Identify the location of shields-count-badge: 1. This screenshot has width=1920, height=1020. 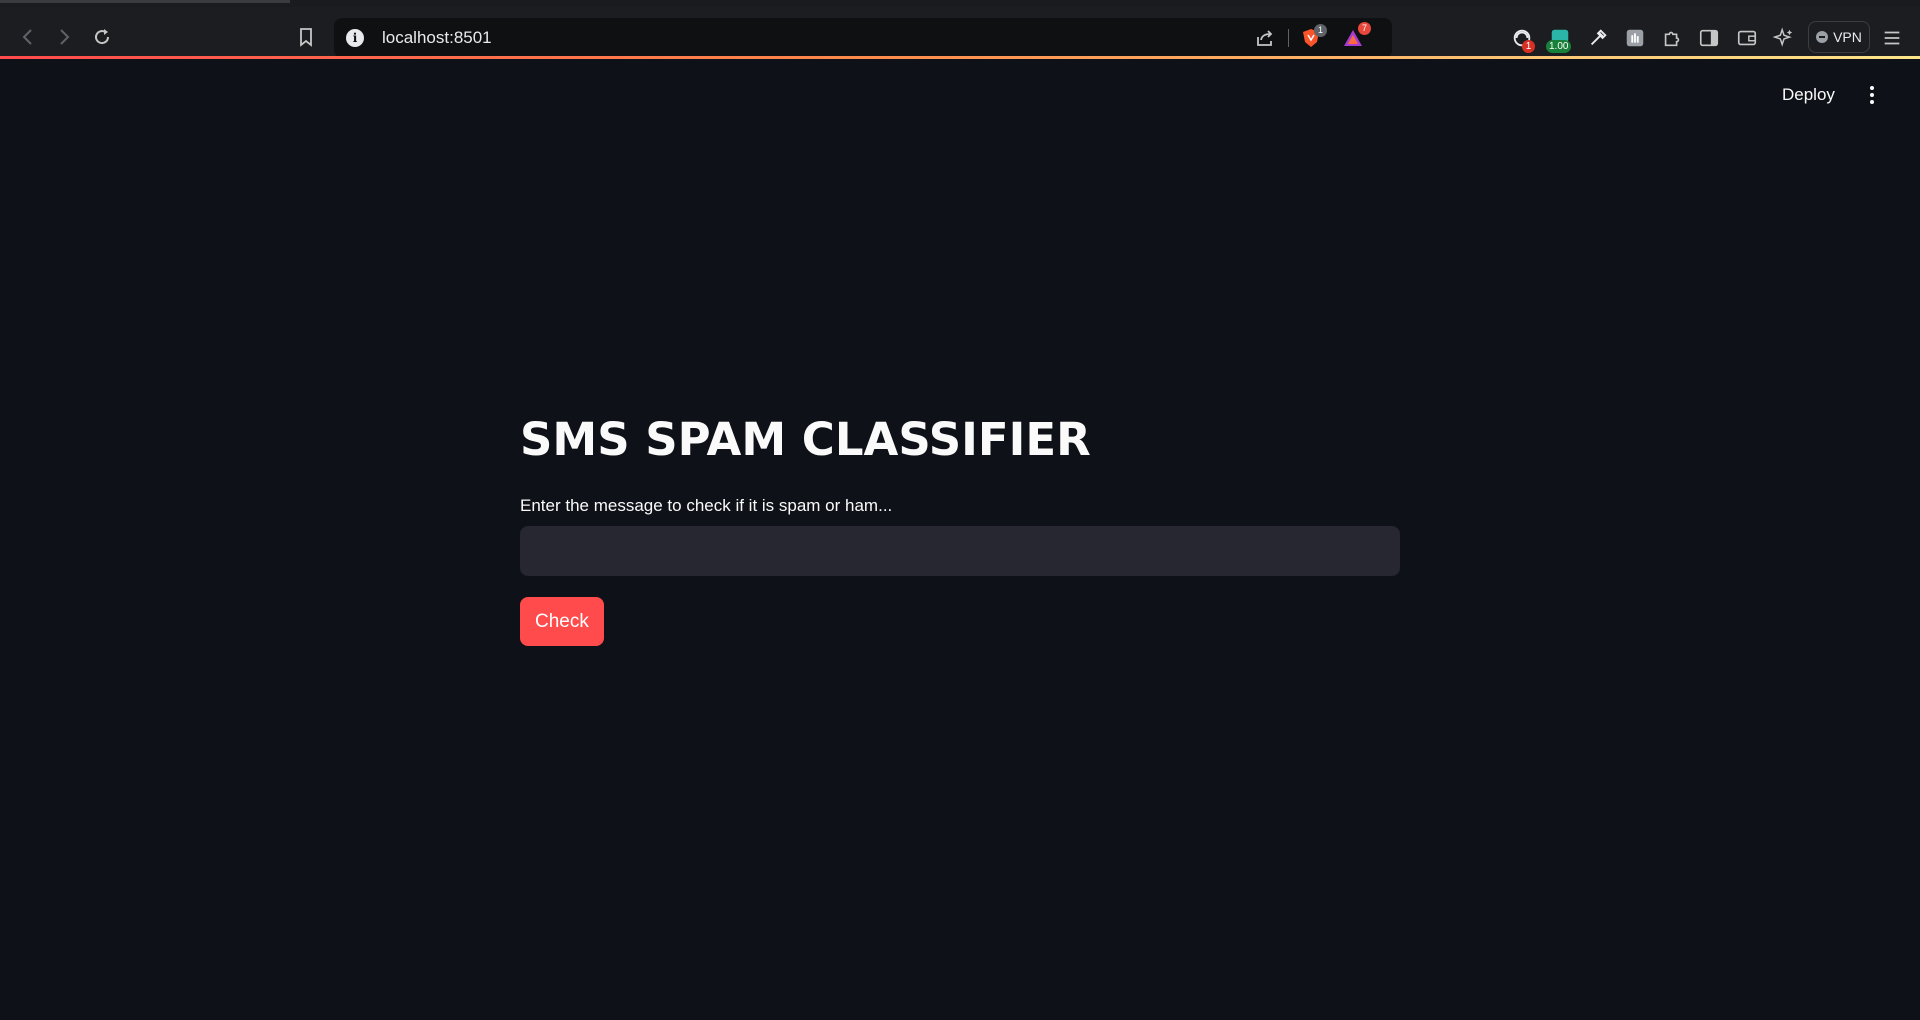
(1320, 30).